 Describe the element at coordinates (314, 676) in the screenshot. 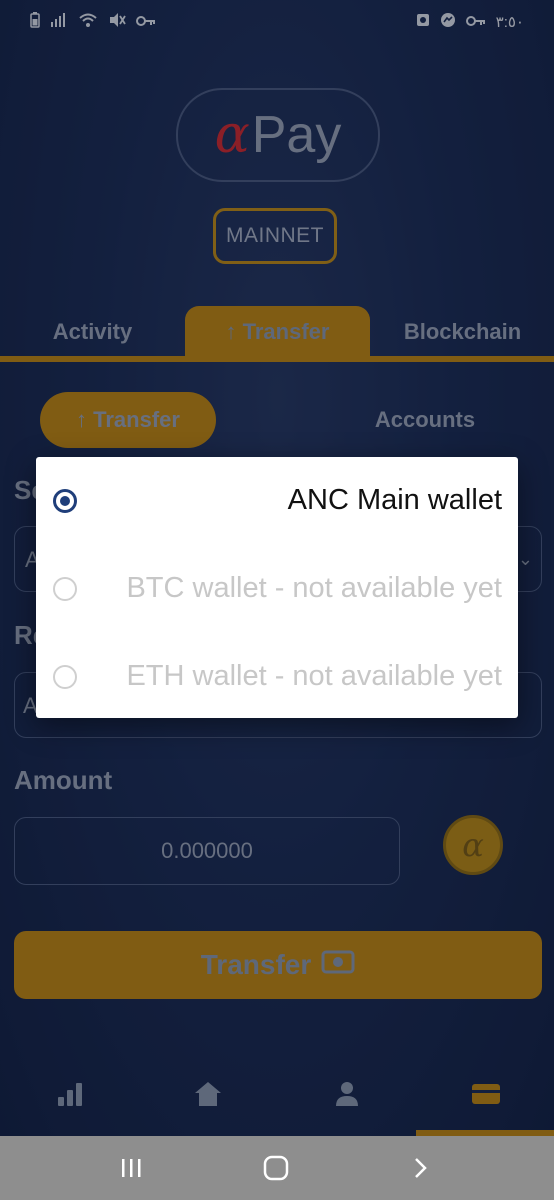

I see `wallet-option-label: ETH wallet - not available yet` at that location.